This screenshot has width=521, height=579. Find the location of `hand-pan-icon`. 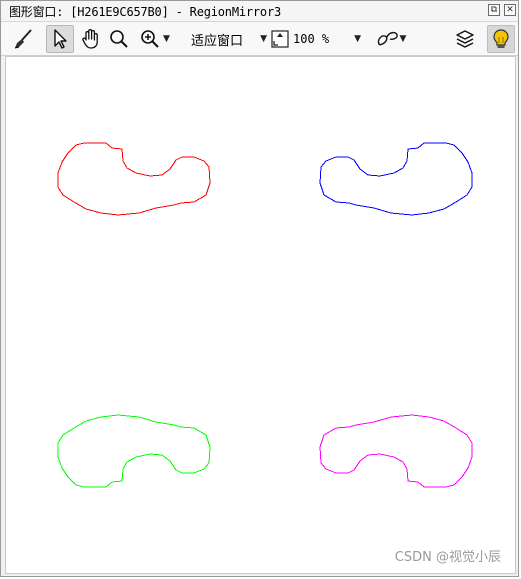

hand-pan-icon is located at coordinates (90, 39).